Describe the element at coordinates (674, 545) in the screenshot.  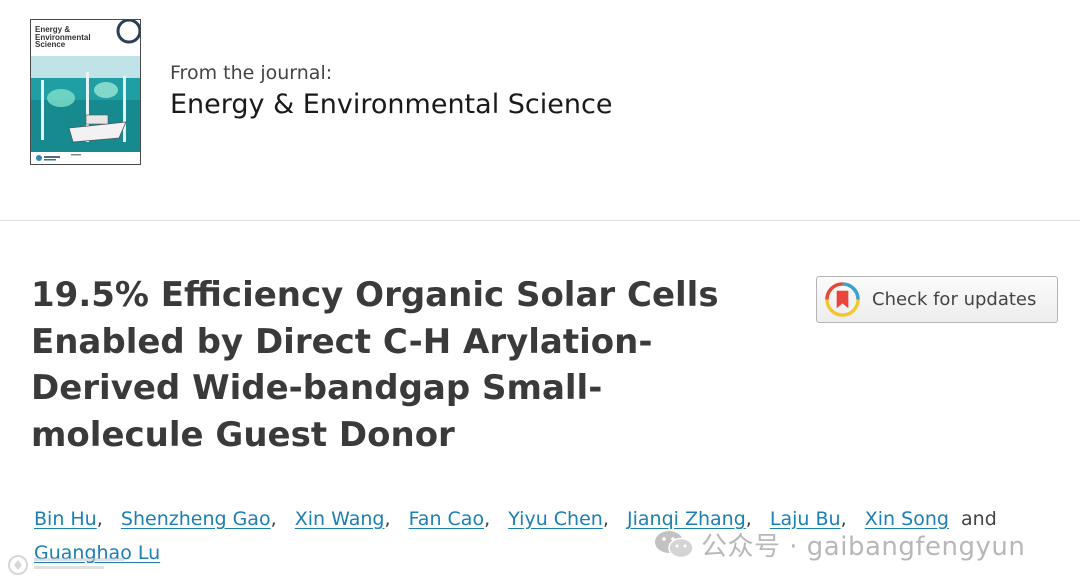
I see `wechat-icon` at that location.